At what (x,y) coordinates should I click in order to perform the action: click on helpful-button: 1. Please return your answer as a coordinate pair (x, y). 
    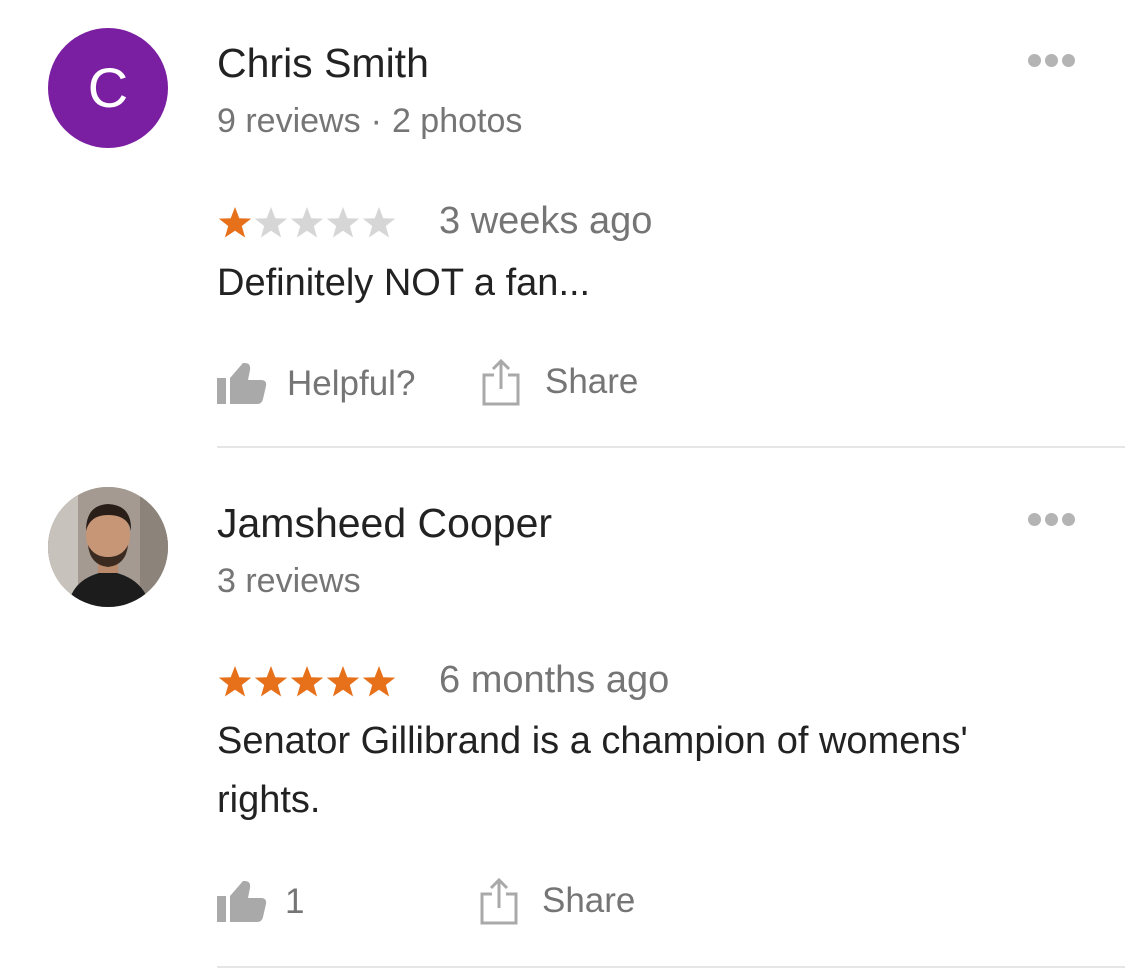
    Looking at the image, I should click on (260, 902).